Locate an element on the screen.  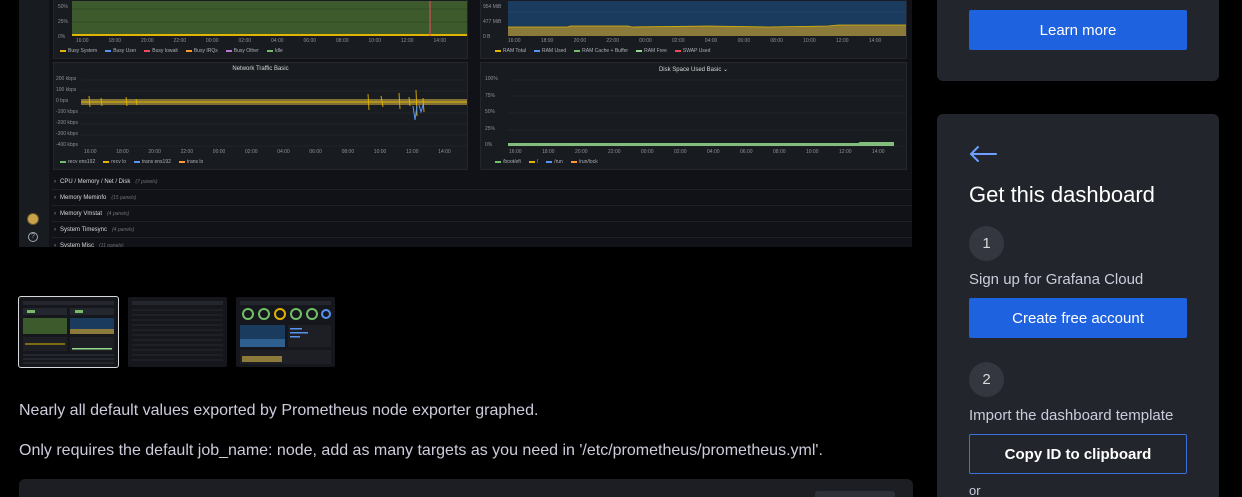
legend-label: trans ens192 is located at coordinates (156, 162).